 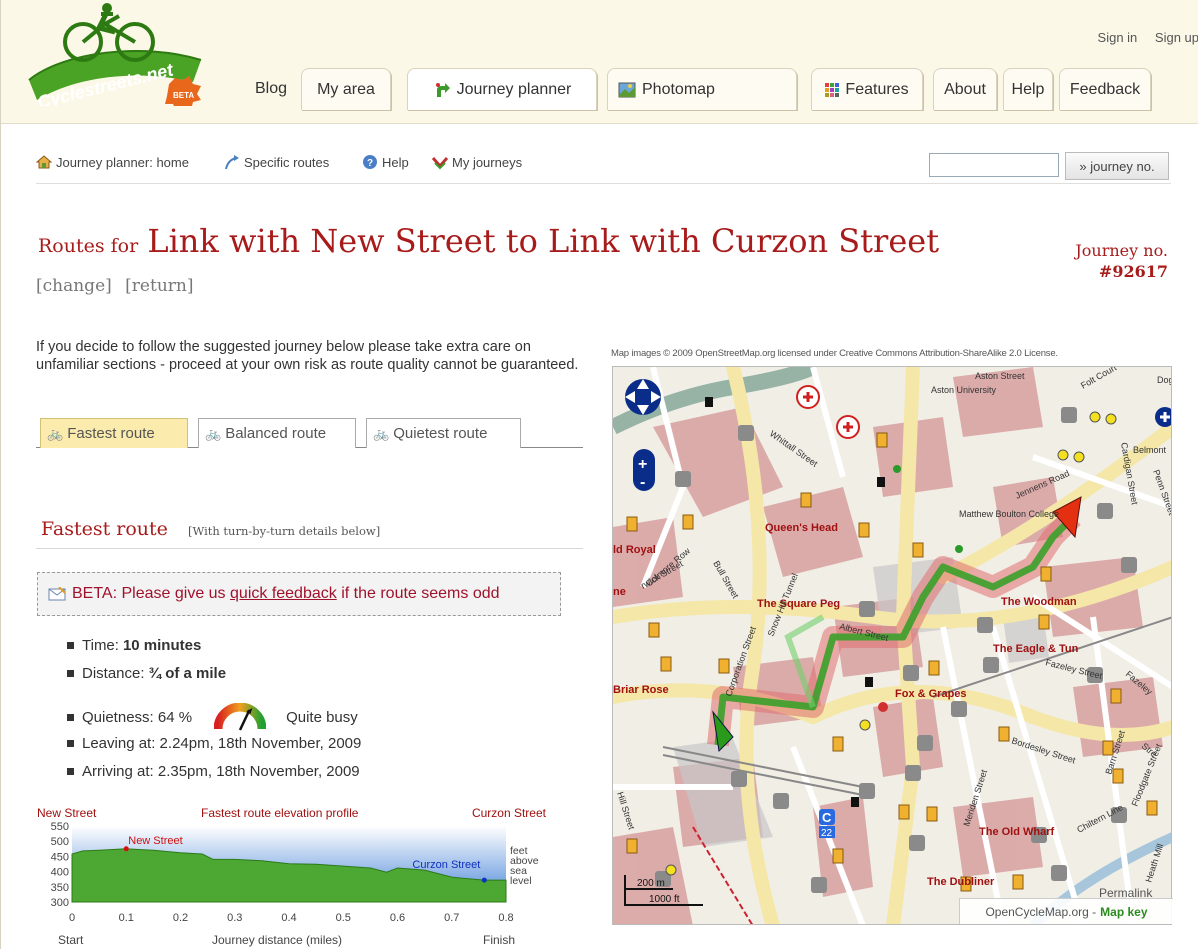 What do you see at coordinates (521, 881) in the screenshot?
I see `chart-y-label-line: level` at bounding box center [521, 881].